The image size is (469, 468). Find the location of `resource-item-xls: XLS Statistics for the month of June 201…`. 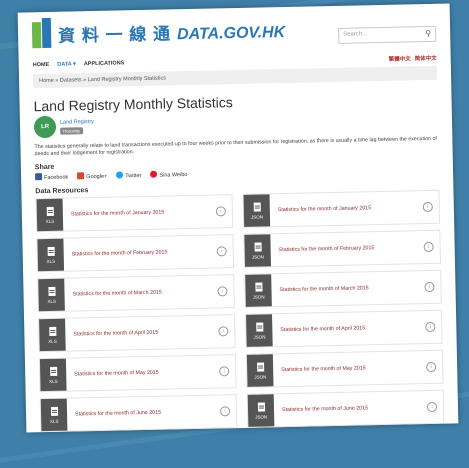

resource-item-xls: XLS Statistics for the month of June 201… is located at coordinates (138, 413).